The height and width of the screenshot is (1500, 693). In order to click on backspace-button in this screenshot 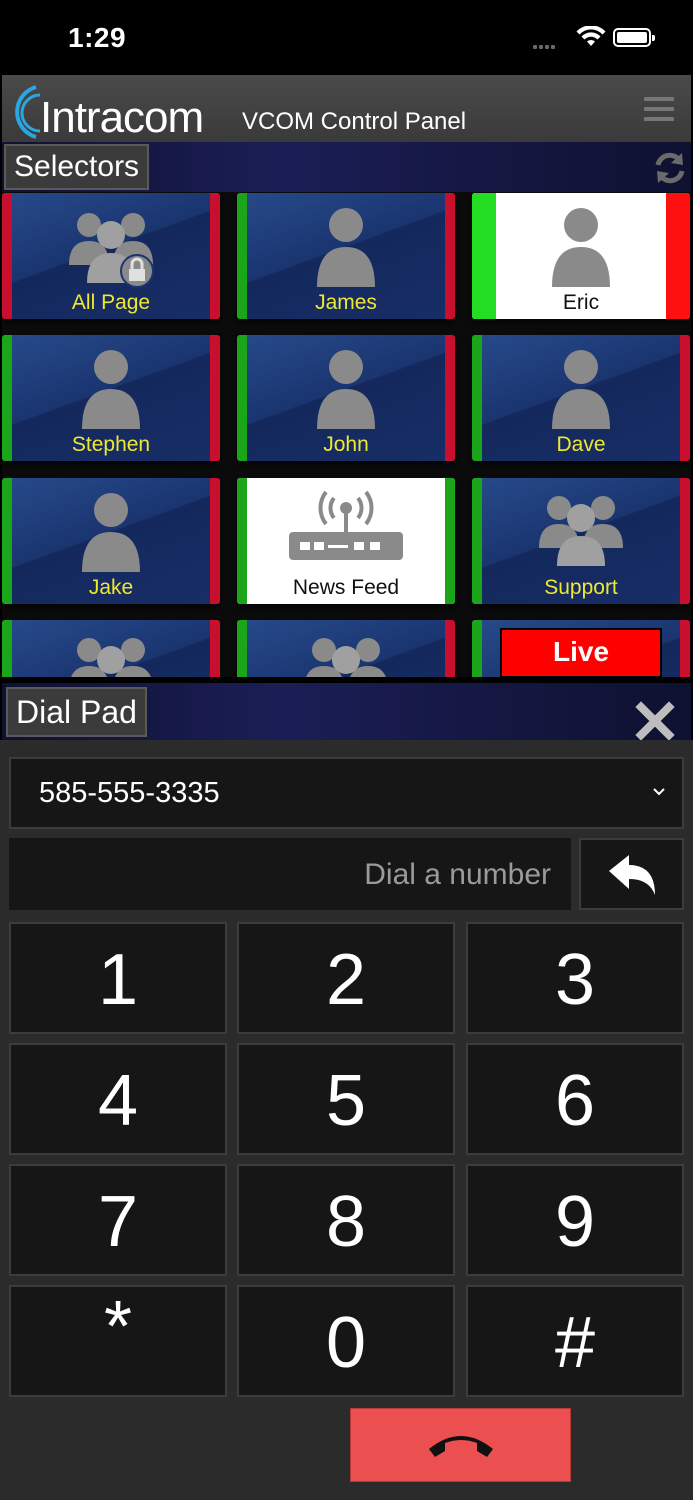, I will do `click(631, 874)`.